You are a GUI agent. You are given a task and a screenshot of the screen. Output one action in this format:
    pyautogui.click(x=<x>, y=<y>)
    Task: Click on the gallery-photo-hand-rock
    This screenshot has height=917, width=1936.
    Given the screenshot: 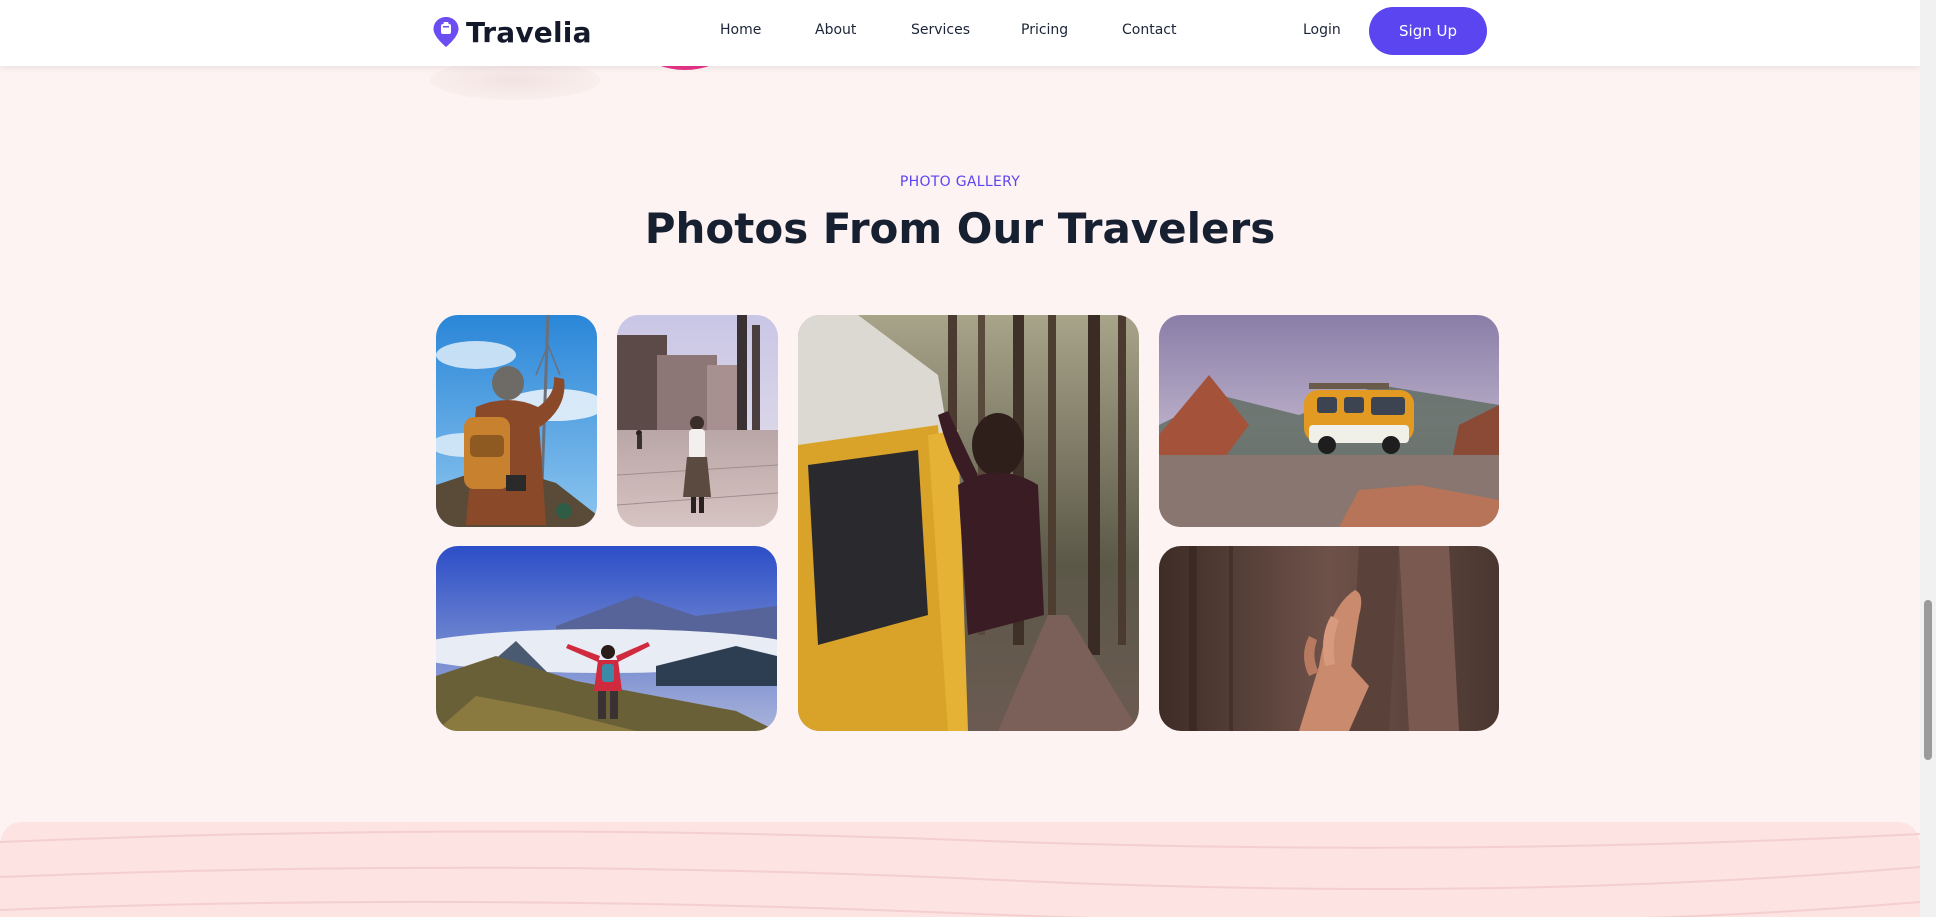 What is the action you would take?
    pyautogui.click(x=1329, y=638)
    